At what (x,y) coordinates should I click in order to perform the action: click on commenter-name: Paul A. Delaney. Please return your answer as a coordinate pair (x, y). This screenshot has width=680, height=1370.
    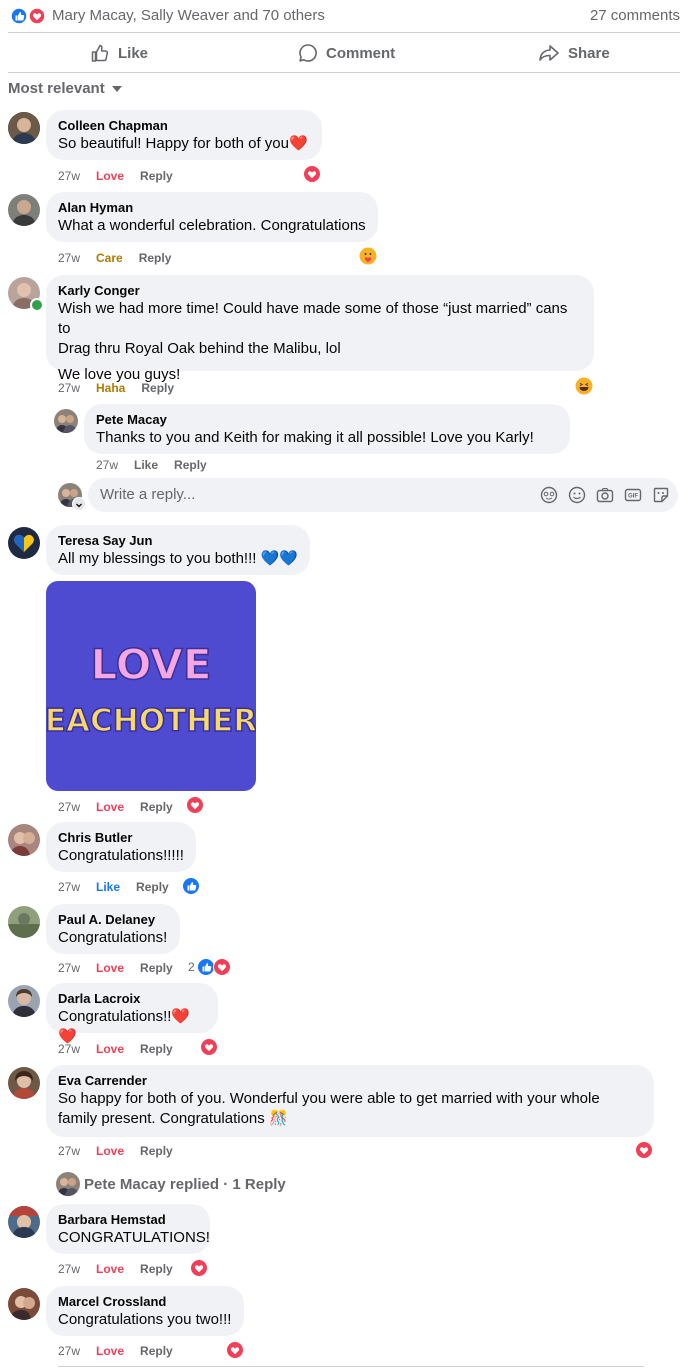
    Looking at the image, I should click on (113, 920).